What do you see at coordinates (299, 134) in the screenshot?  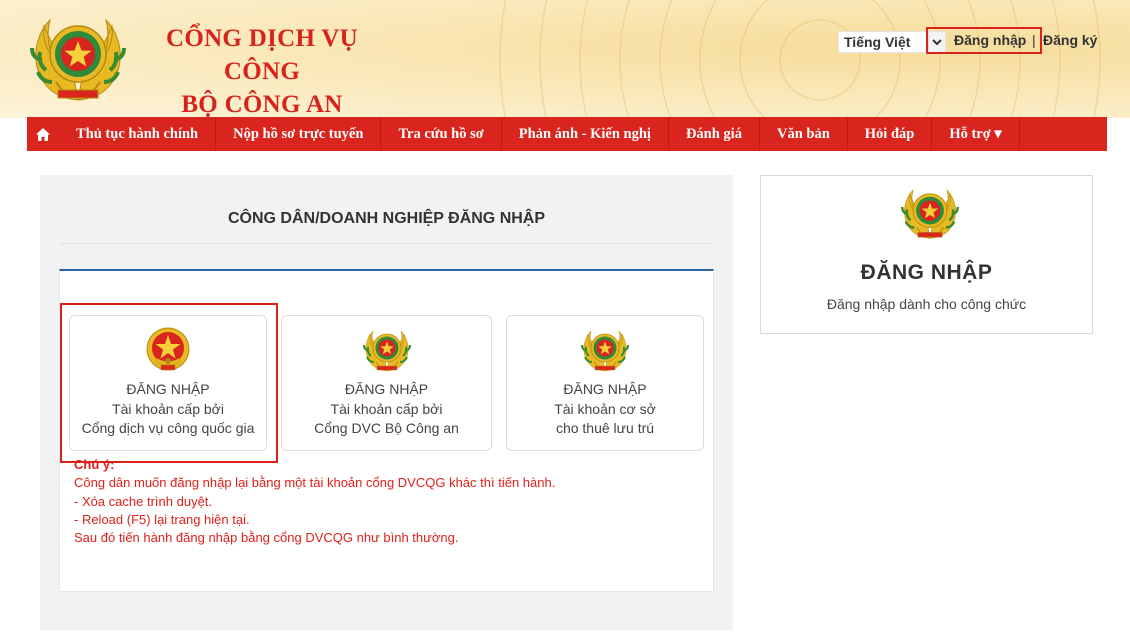 I see `nav-item-nop-ho-so: Nộp hồ sơ trực tuyến` at bounding box center [299, 134].